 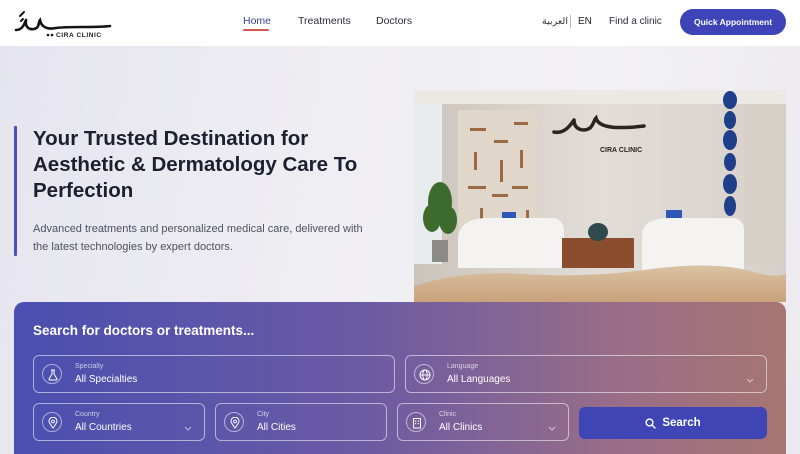 I want to click on clinic-select: Clinic All Clinics, so click(x=483, y=422).